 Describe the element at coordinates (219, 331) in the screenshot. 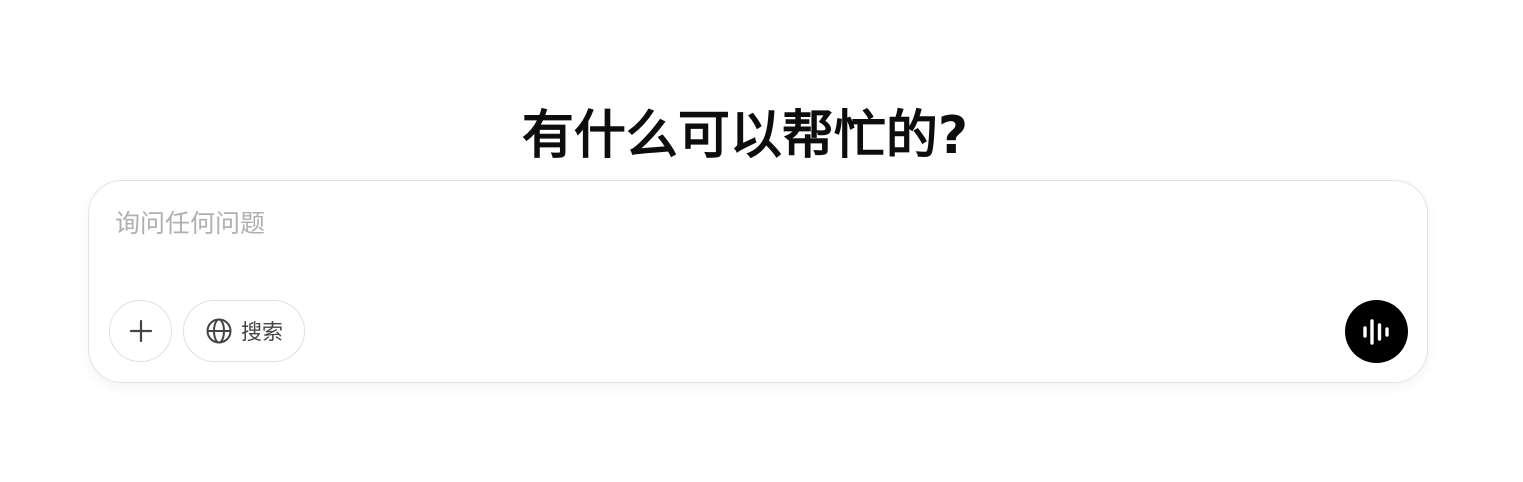

I see `globe-icon` at that location.